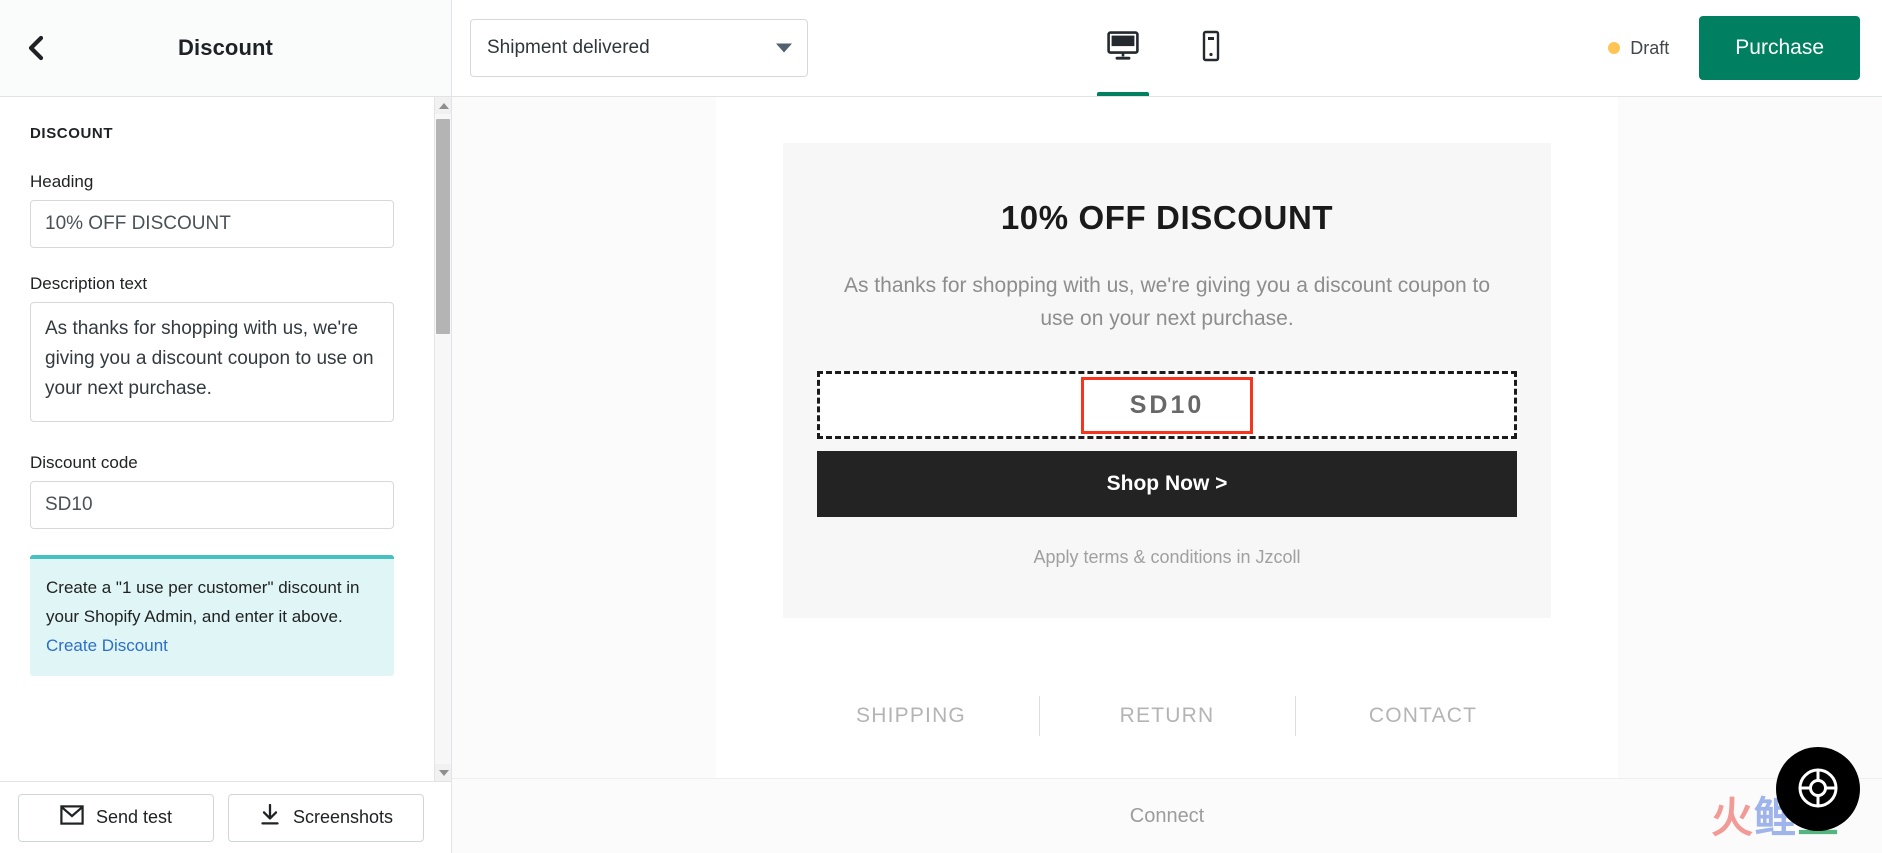 This screenshot has width=1882, height=853. I want to click on field-heading: Heading, so click(219, 210).